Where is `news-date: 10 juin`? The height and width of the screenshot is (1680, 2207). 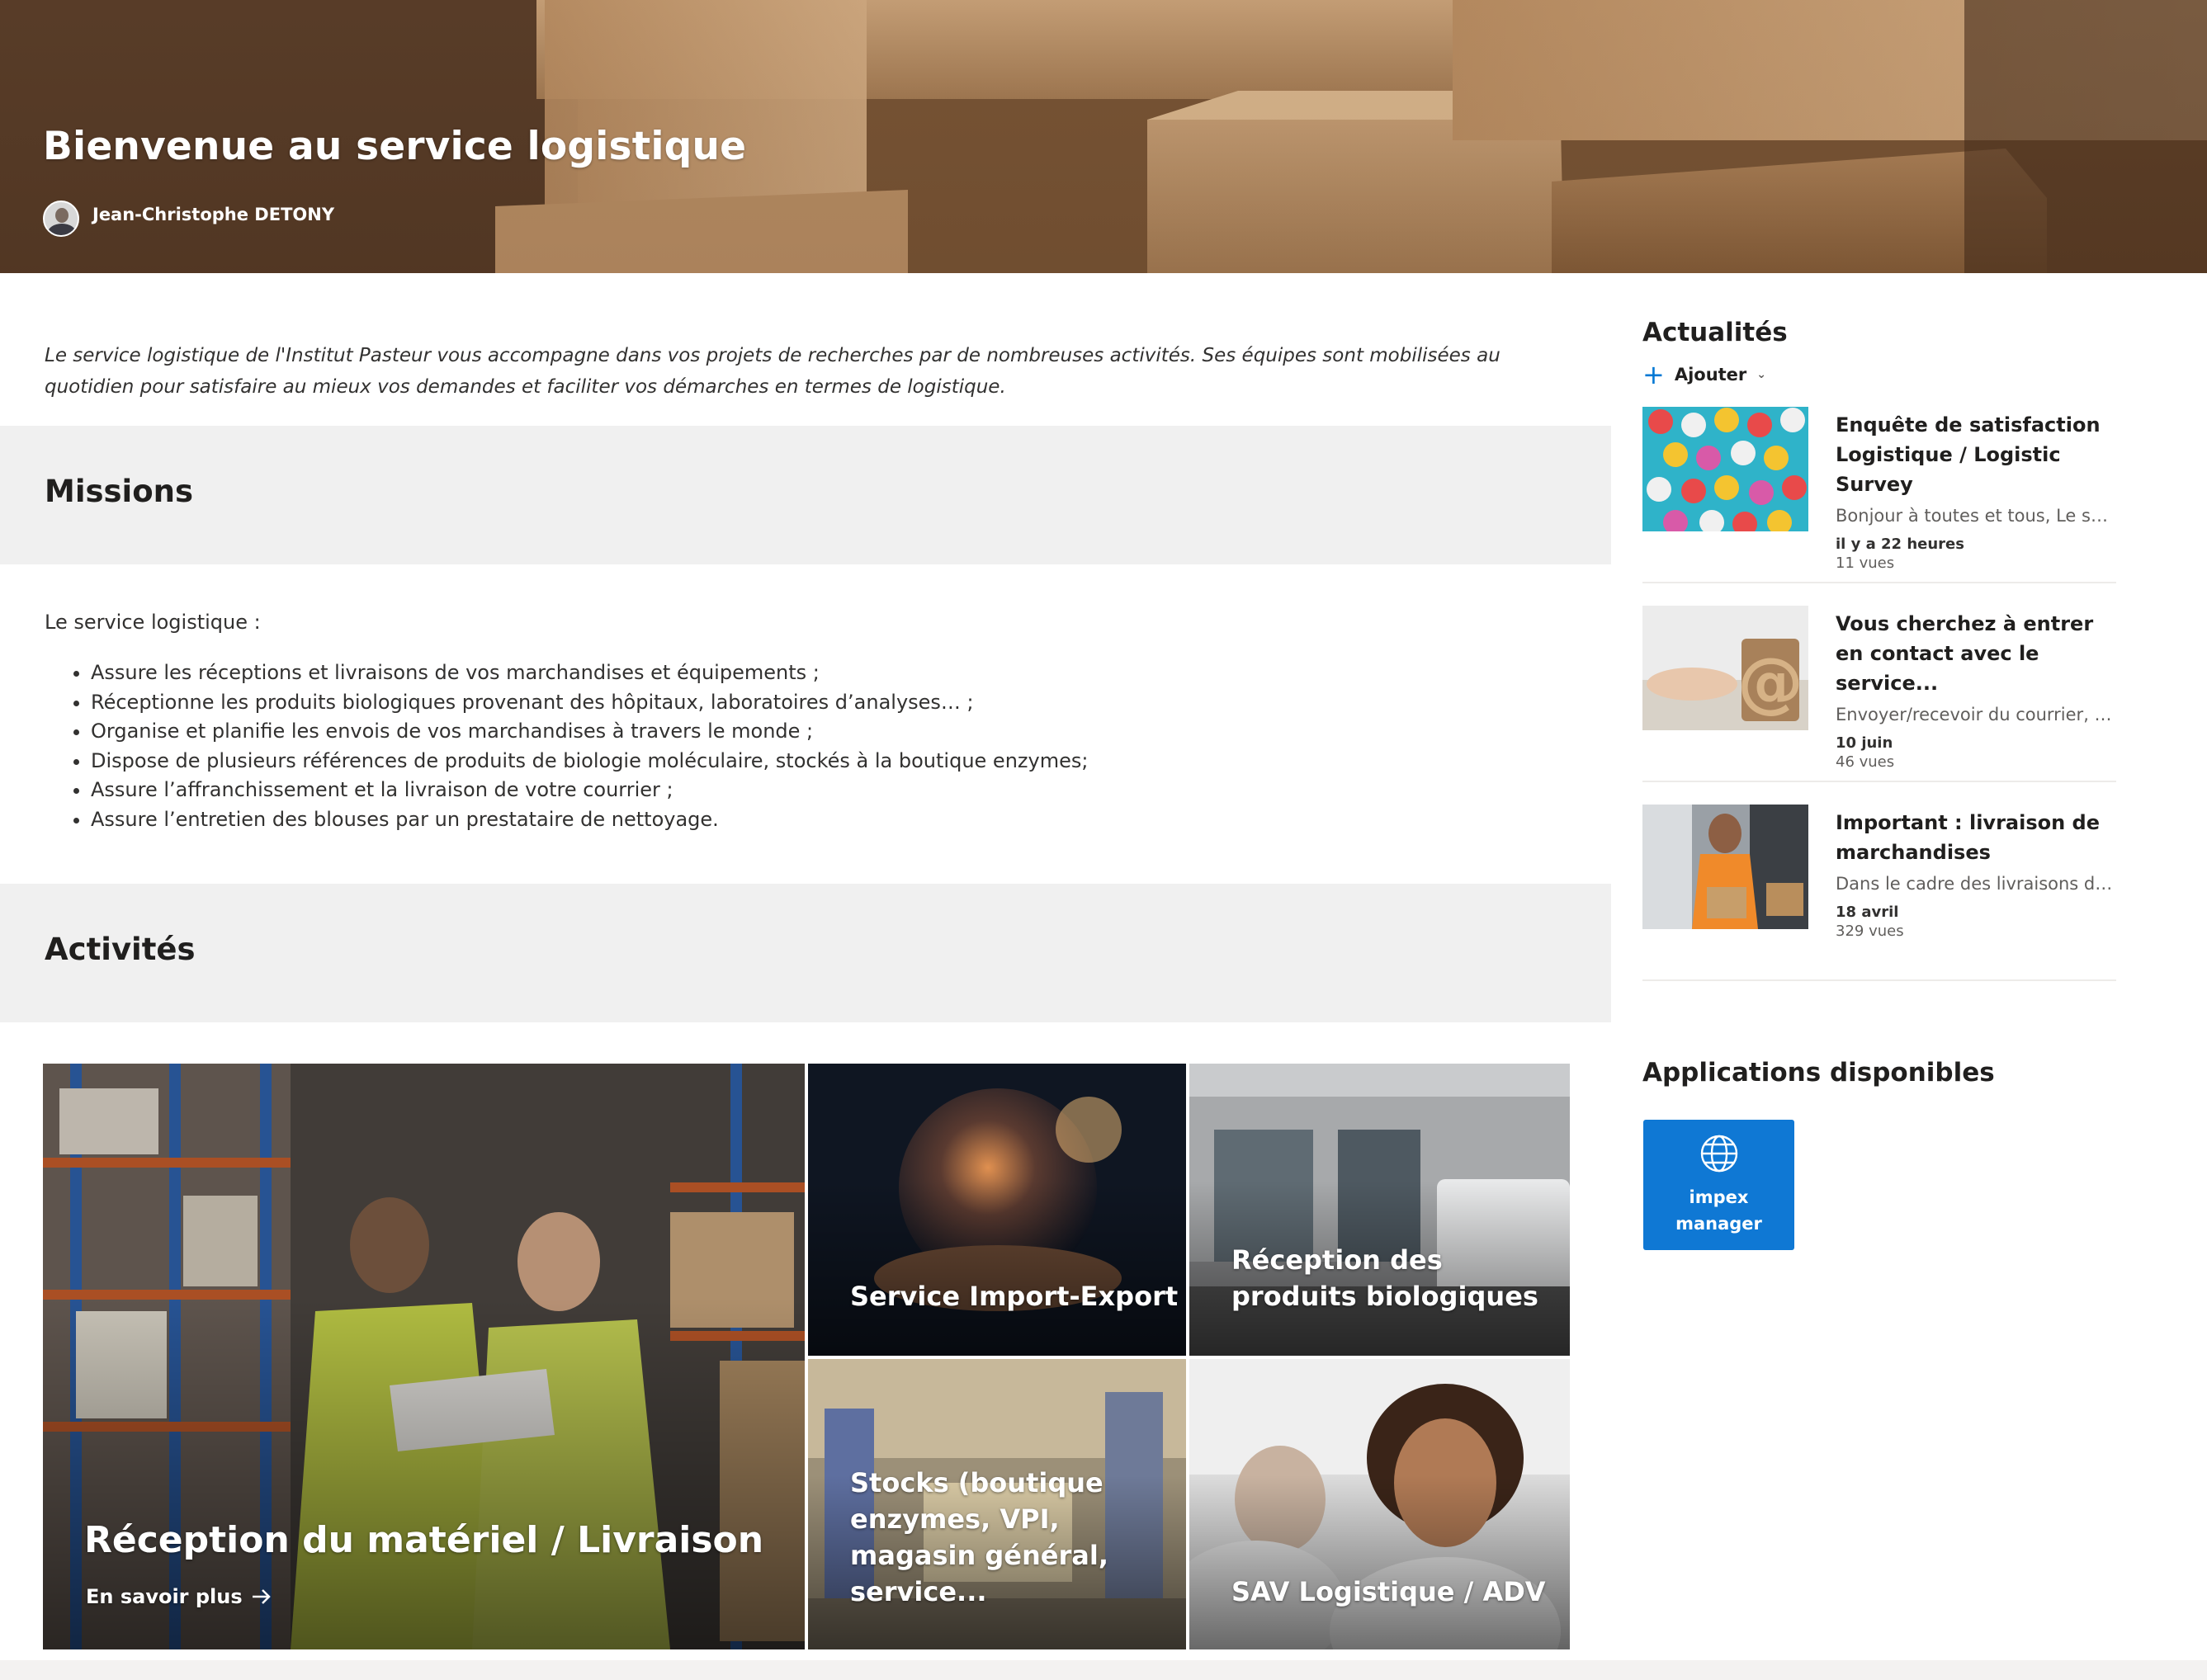 news-date: 10 juin is located at coordinates (1864, 743).